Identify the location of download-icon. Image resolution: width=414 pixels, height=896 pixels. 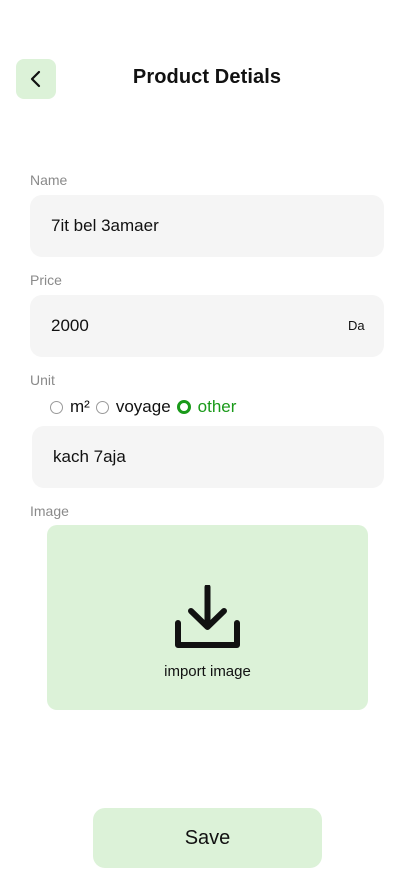
(207, 616).